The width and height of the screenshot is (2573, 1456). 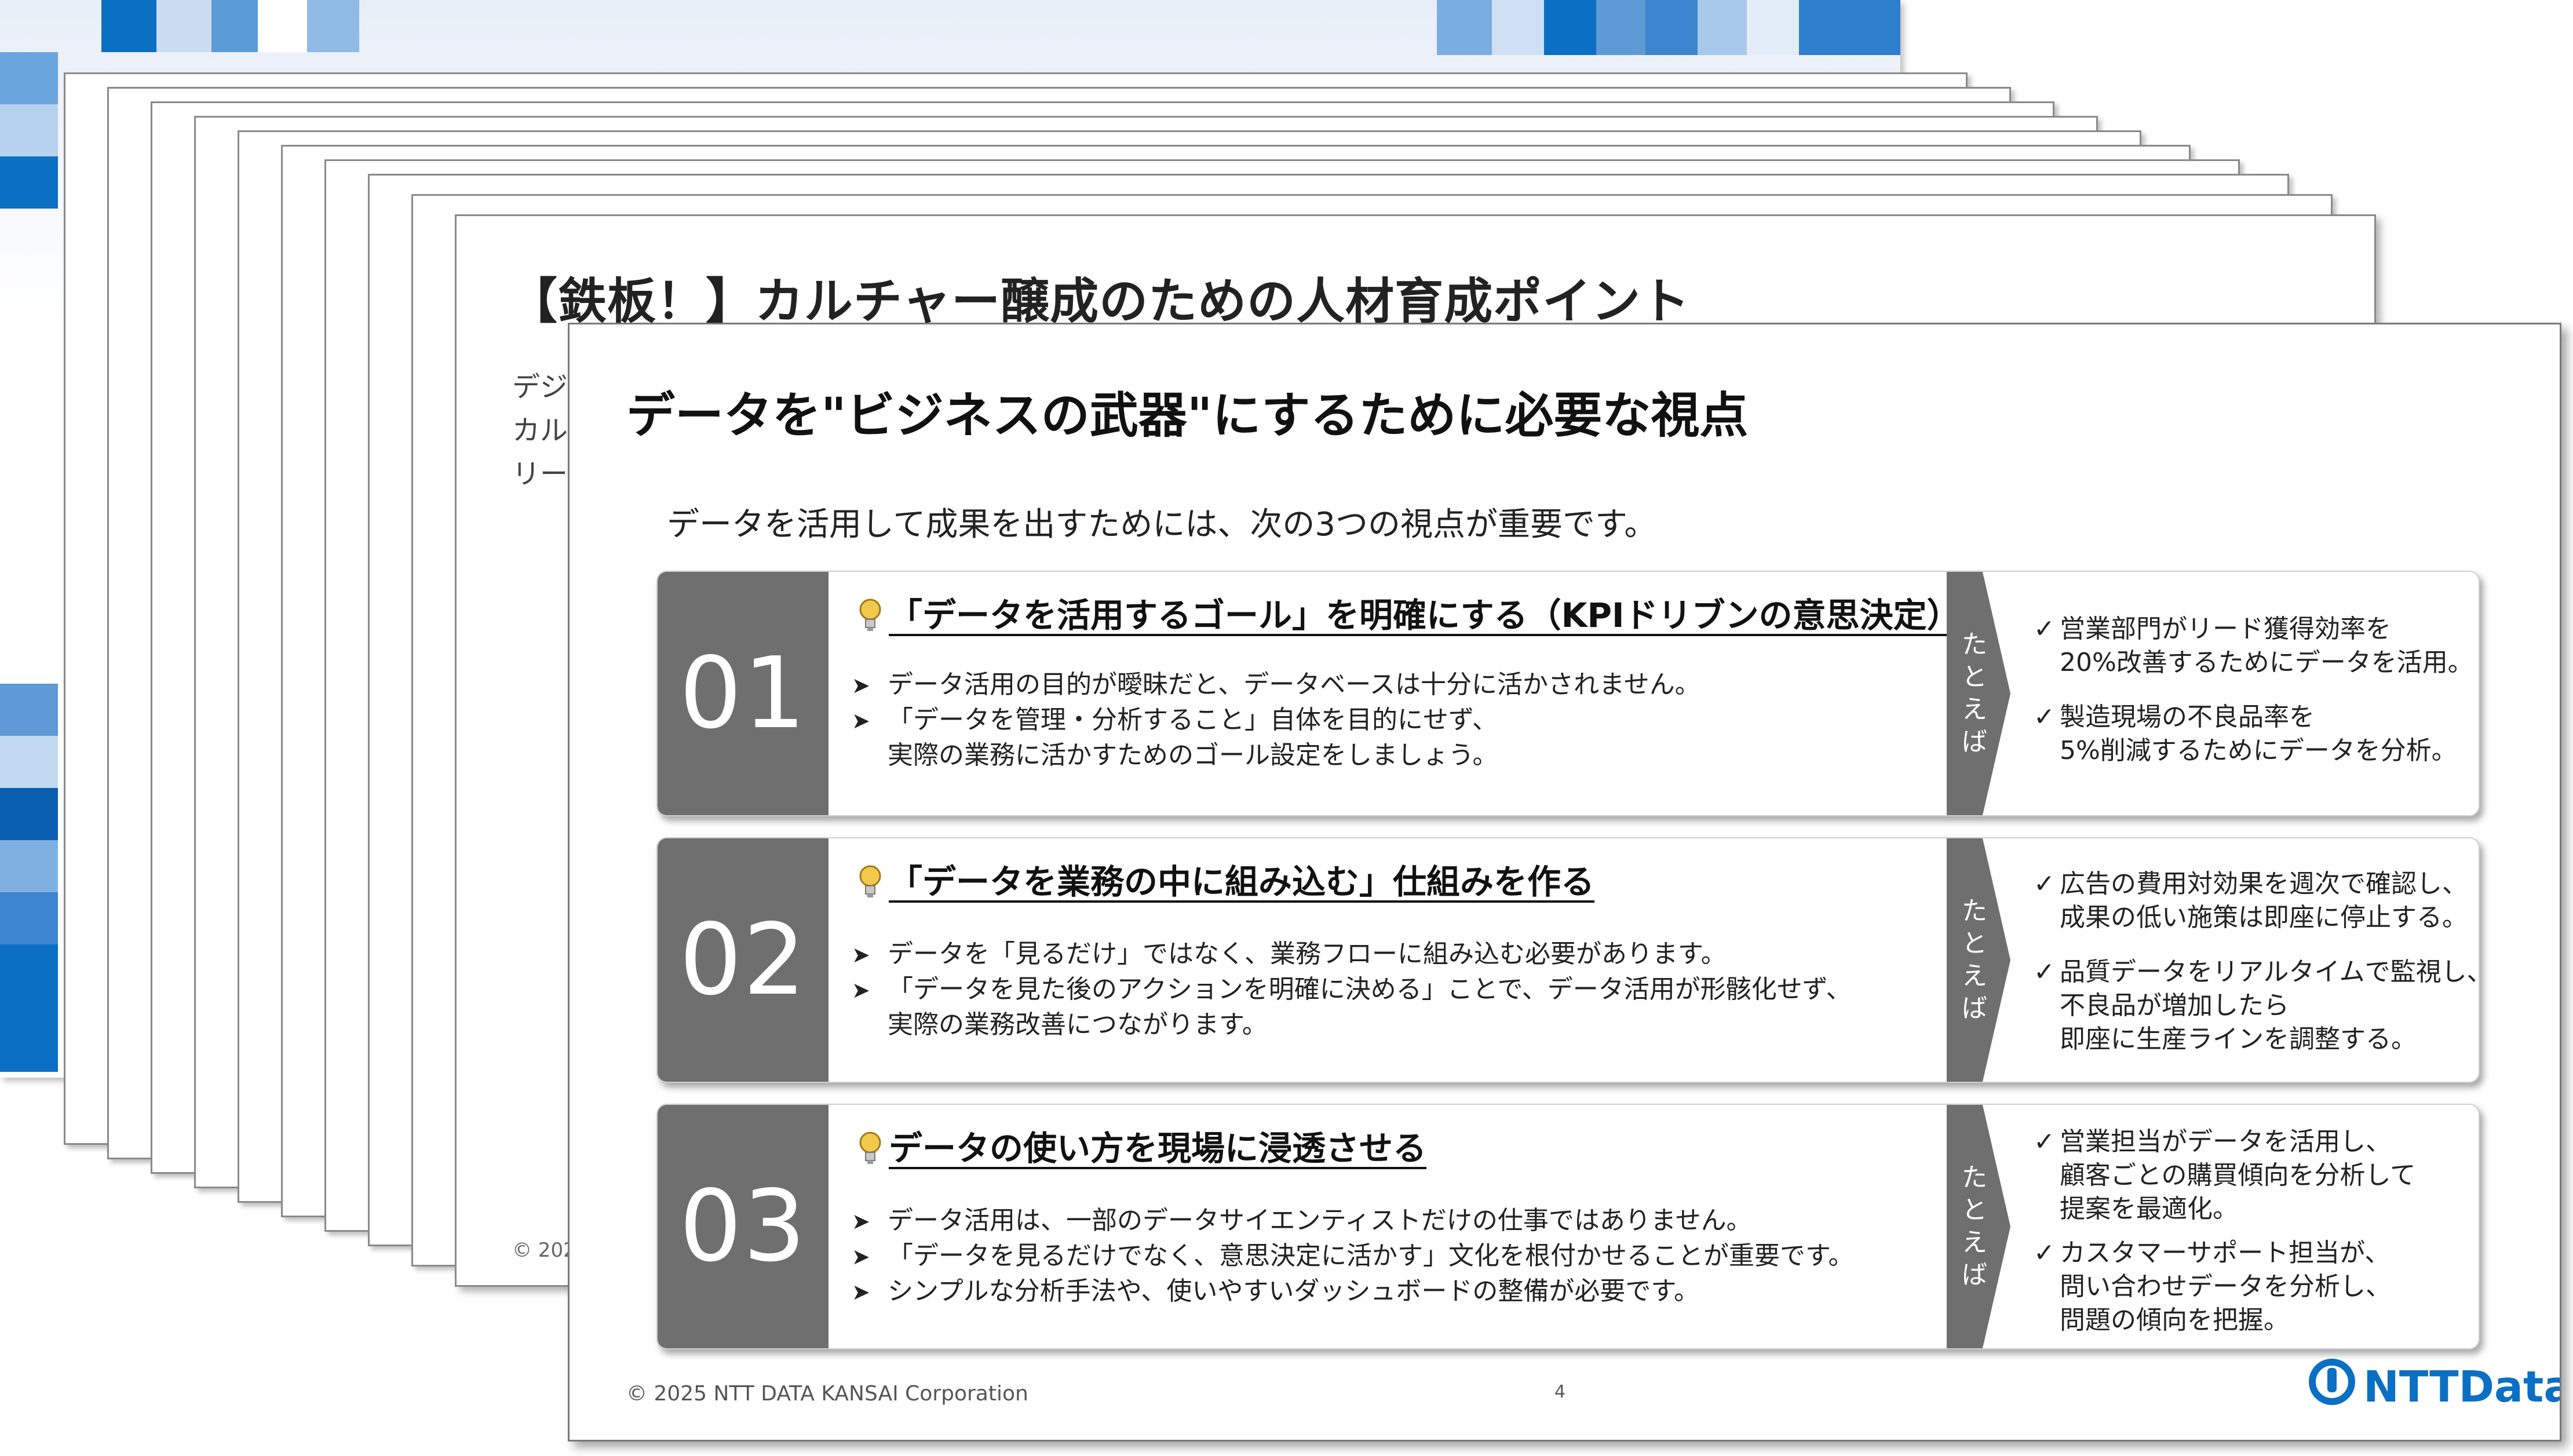 I want to click on bullet-point: ➤ データを「見るだけ」ではなく、業務フローに組み込む必要があります。, so click(x=1352, y=955).